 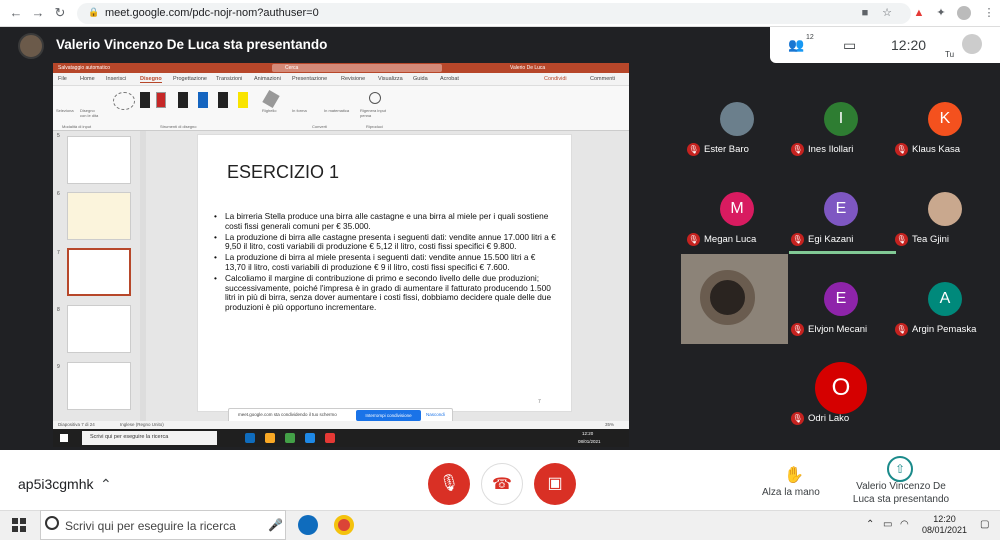 I want to click on ppt-user-name: Valerio De Luca, so click(x=528, y=68).